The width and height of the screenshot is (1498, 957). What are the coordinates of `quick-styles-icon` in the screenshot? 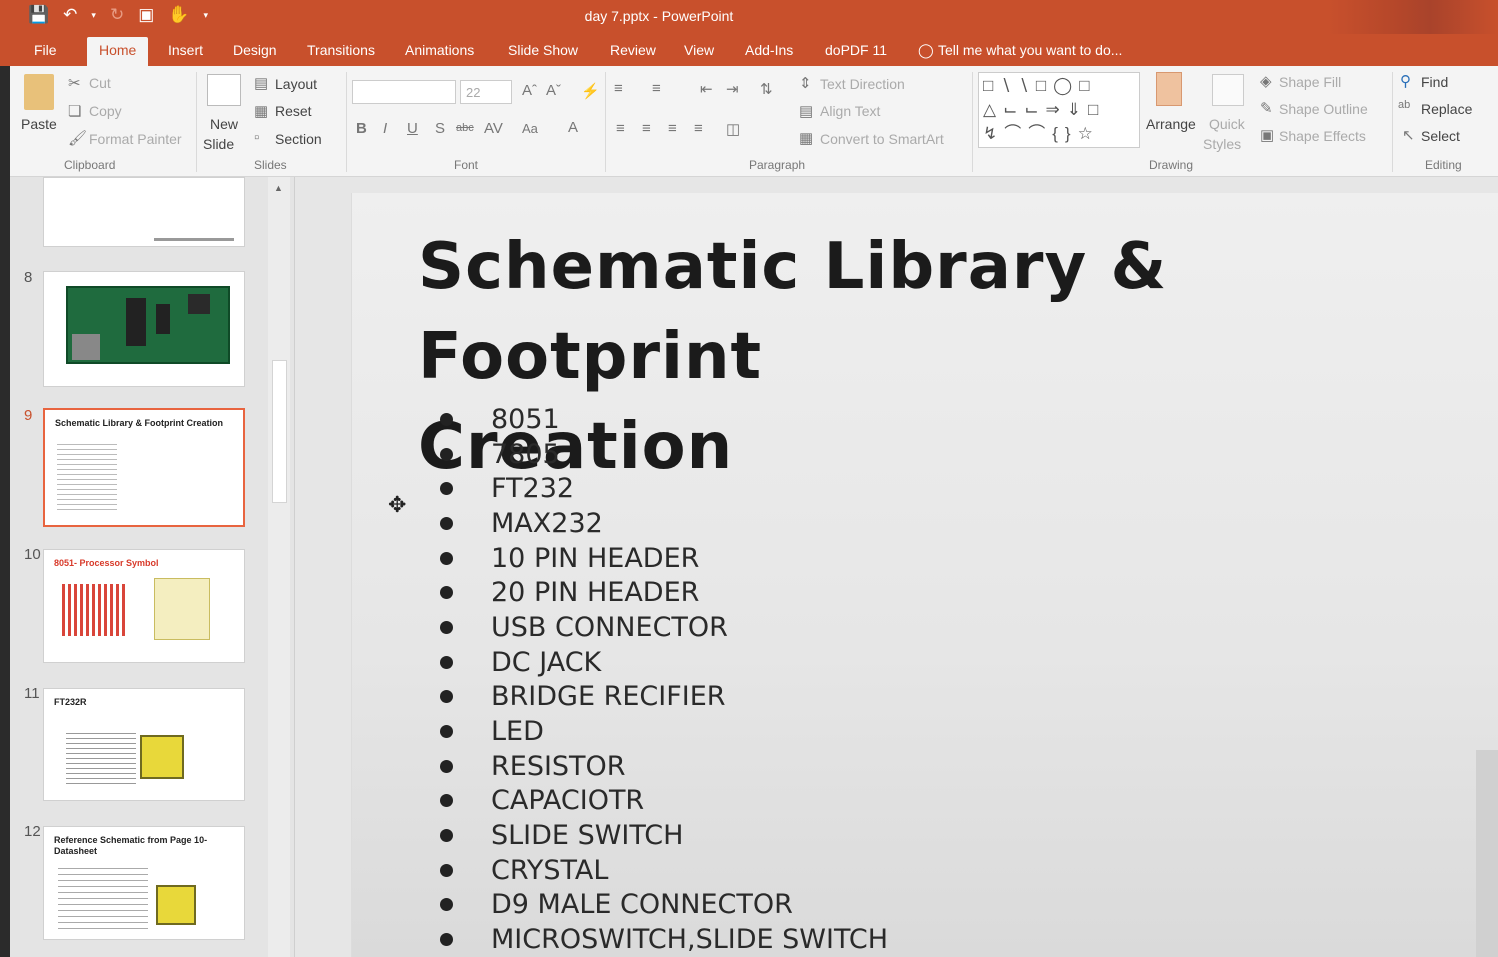 It's located at (1228, 90).